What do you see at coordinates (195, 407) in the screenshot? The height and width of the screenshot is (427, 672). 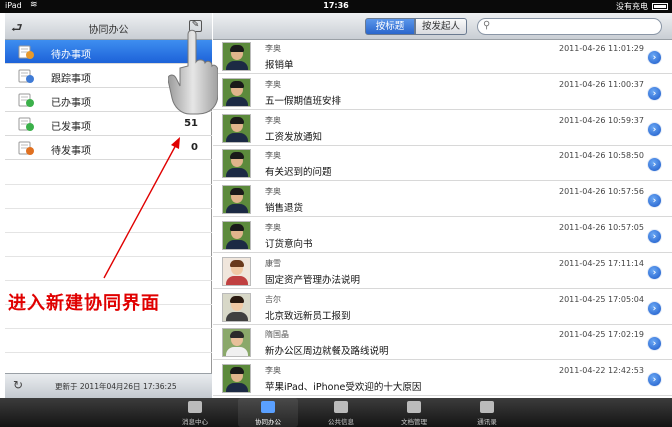 I see `message-icon` at bounding box center [195, 407].